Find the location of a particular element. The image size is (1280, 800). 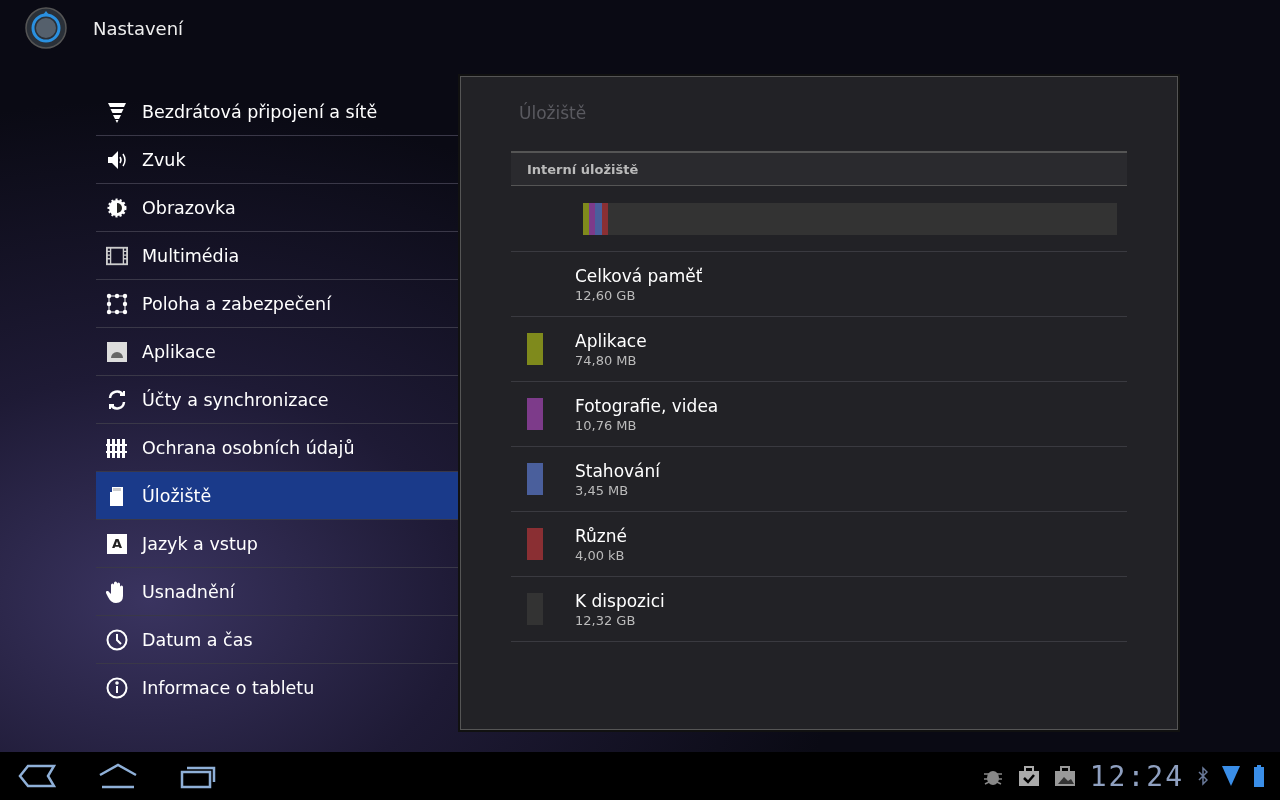

storage-item-title: Stahování is located at coordinates (618, 470).